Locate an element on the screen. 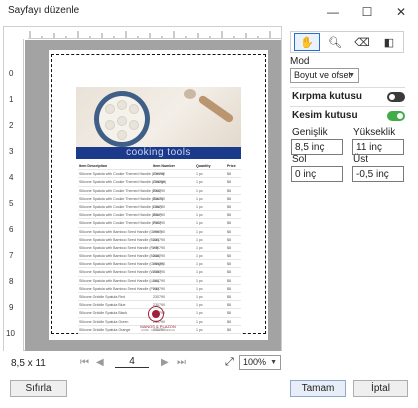 Image resolution: width=418 pixels, height=408 pixels. table-cell: Silicone Griddle Spatula Orange is located at coordinates (105, 329).